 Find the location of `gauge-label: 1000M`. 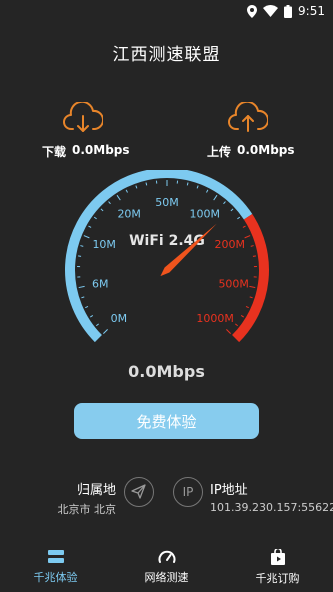

gauge-label: 1000M is located at coordinates (215, 318).